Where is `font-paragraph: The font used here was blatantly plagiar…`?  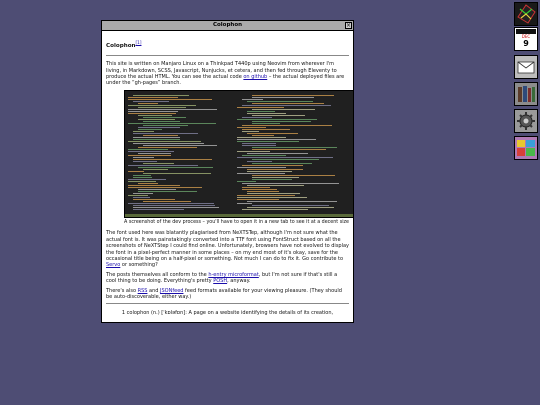
font-paragraph: The font used here was blatantly plagiar… is located at coordinates (227, 249).